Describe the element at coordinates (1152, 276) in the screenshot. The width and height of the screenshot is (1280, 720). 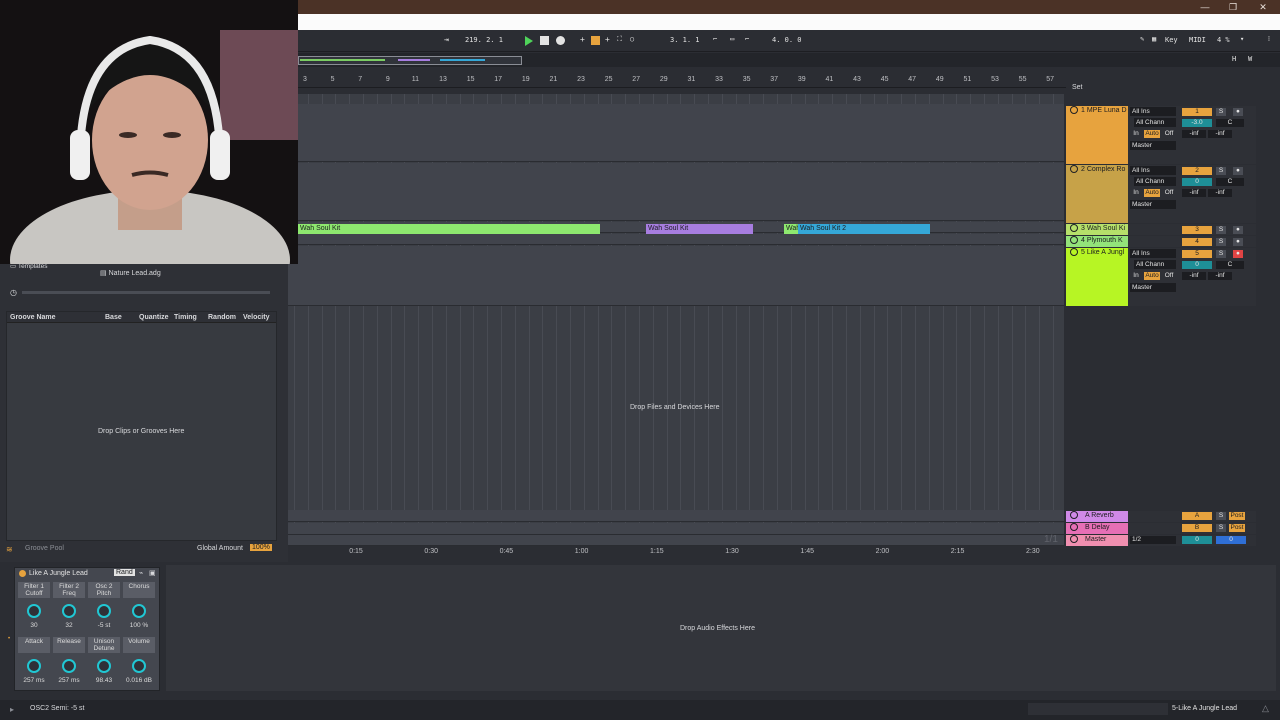
I see `monitor-auto-button: Auto` at that location.